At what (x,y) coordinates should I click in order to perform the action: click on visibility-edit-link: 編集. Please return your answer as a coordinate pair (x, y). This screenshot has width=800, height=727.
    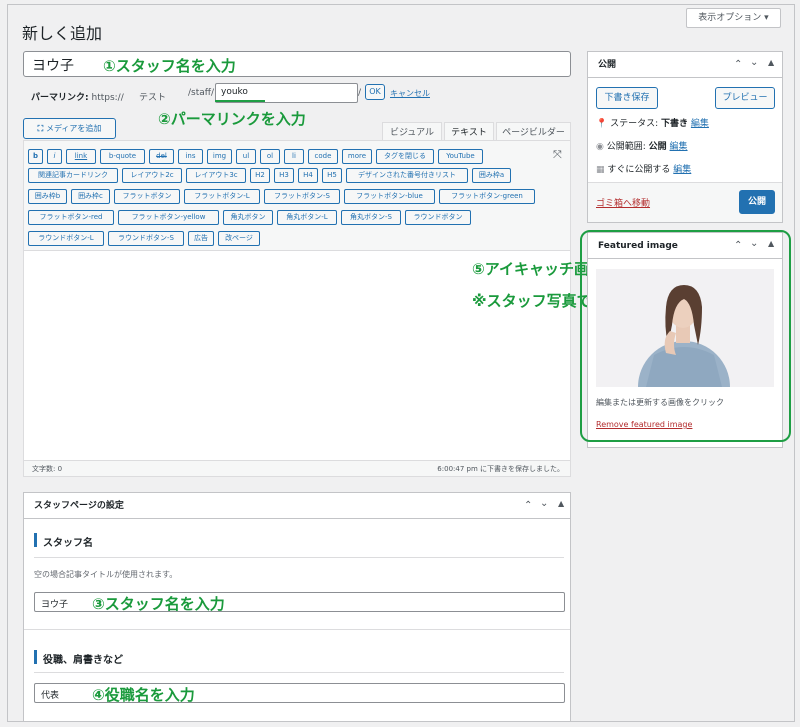
    Looking at the image, I should click on (679, 147).